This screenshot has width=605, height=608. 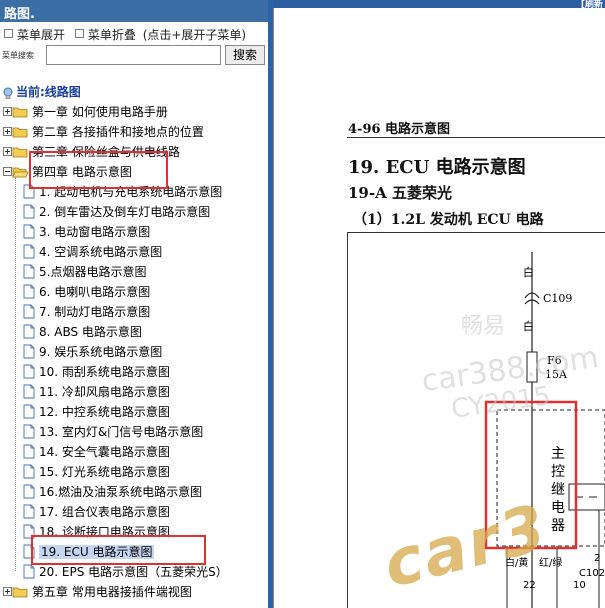 I want to click on tree-item-label: 10. 雨刮系统电路示意图, so click(x=104, y=372).